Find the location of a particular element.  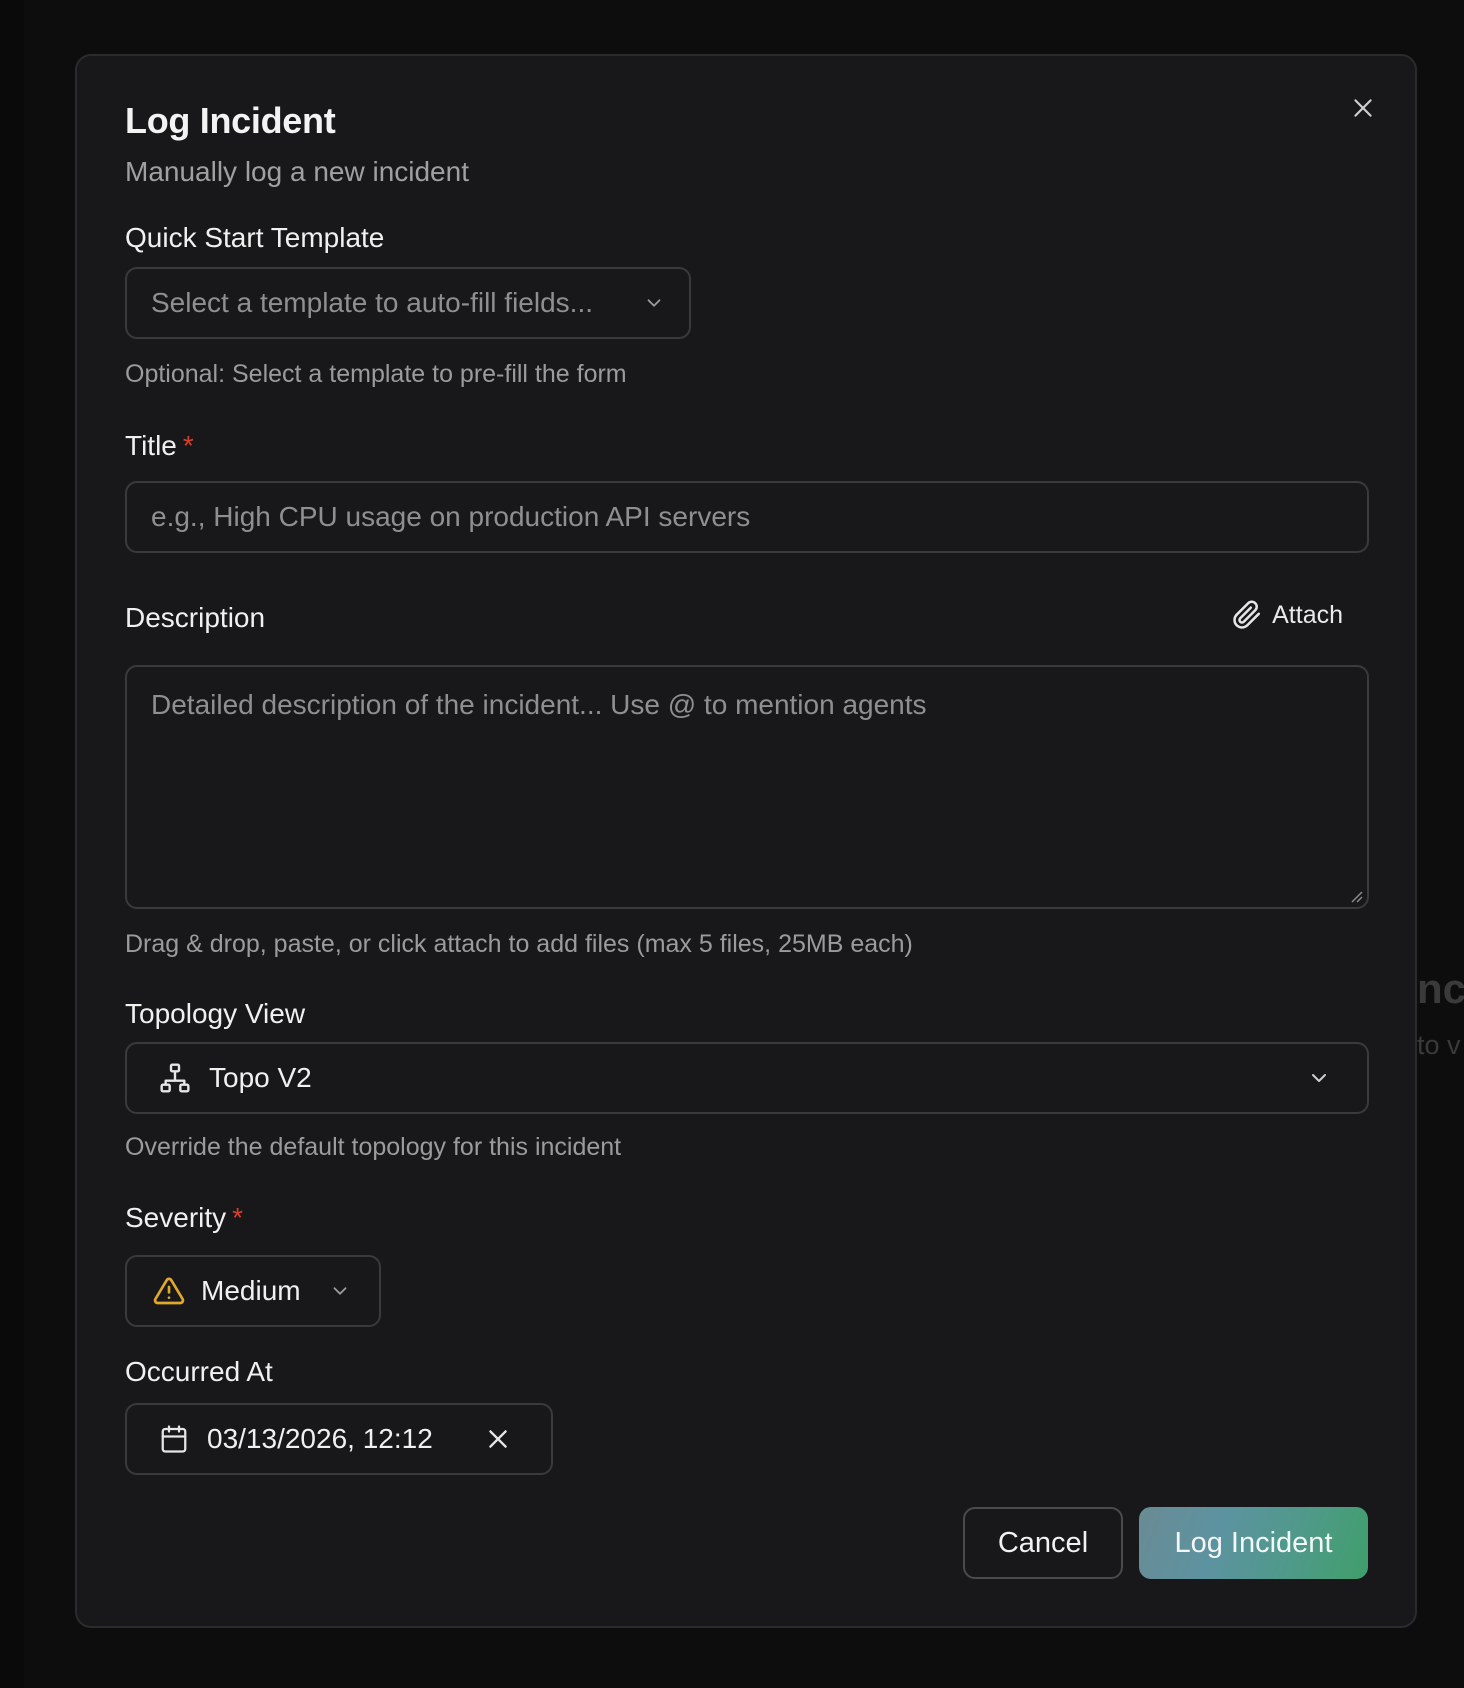

description-textarea is located at coordinates (747, 787).